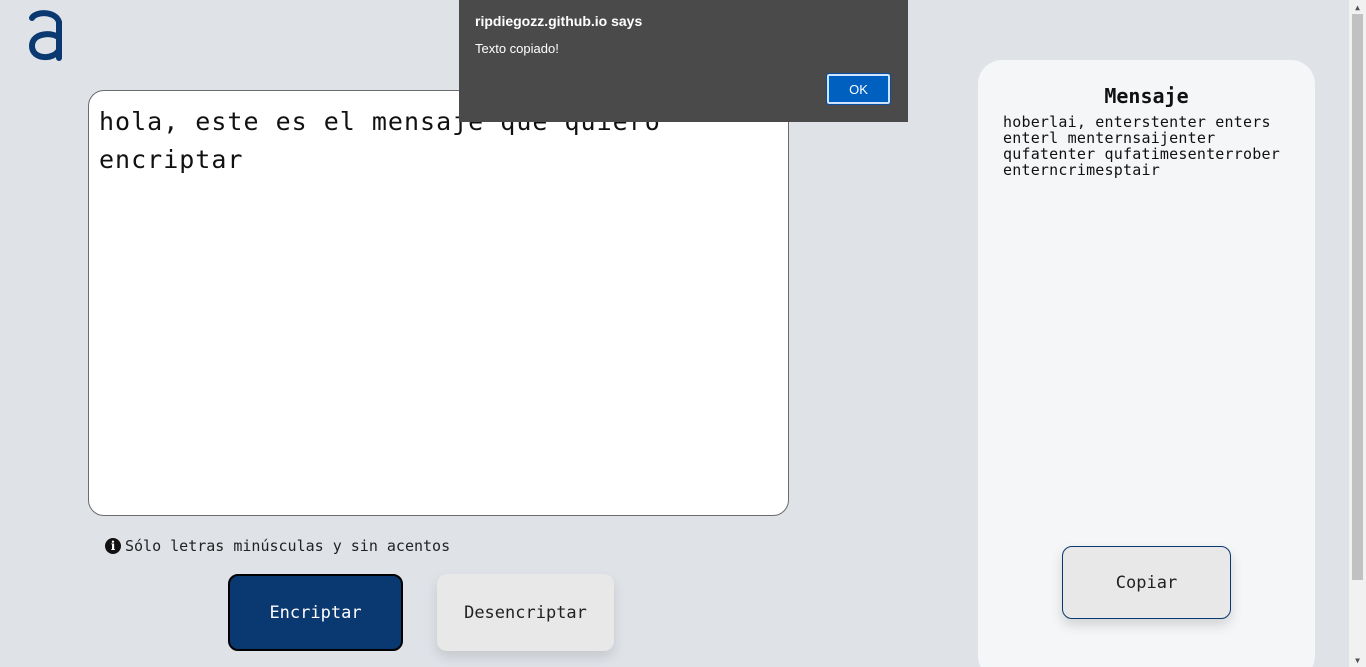 This screenshot has height=667, width=1366. Describe the element at coordinates (1357, 7) in the screenshot. I see `scroll-up-icon: ▲` at that location.